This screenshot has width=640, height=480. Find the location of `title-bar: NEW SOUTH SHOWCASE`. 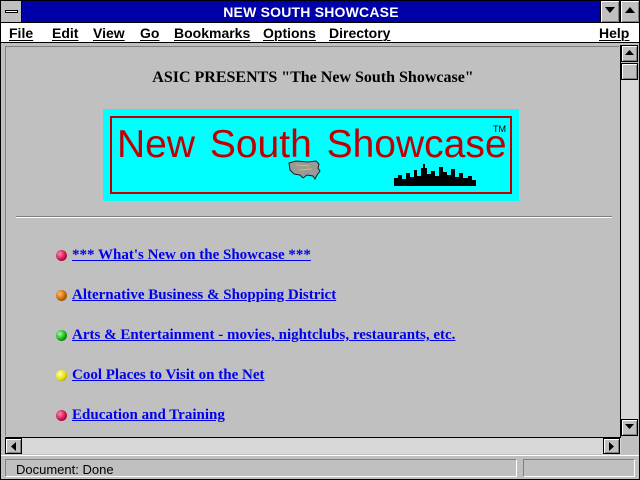

title-bar: NEW SOUTH SHOWCASE is located at coordinates (320, 12).